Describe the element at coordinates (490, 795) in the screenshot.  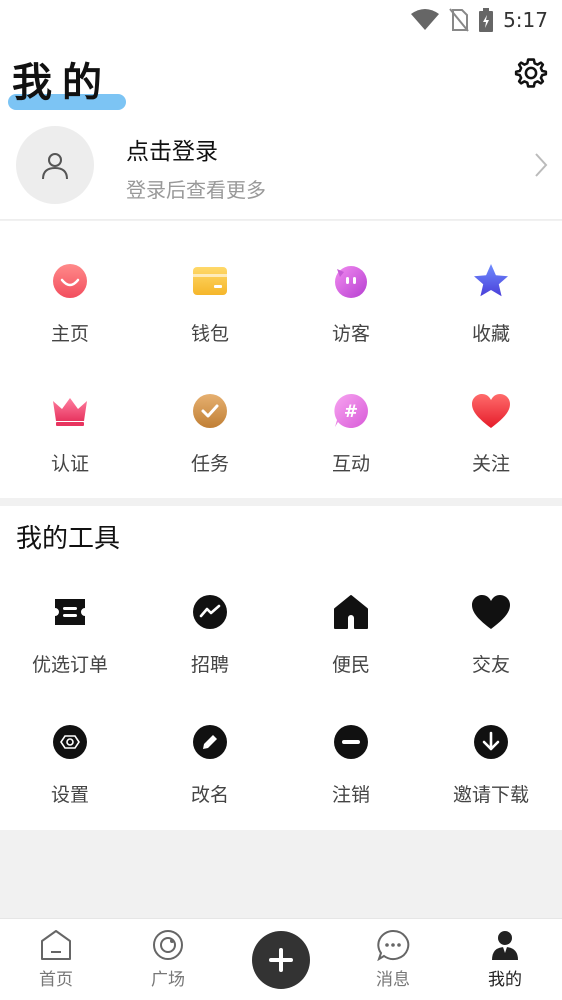
I see `tool-item-label: 邀请下载` at that location.